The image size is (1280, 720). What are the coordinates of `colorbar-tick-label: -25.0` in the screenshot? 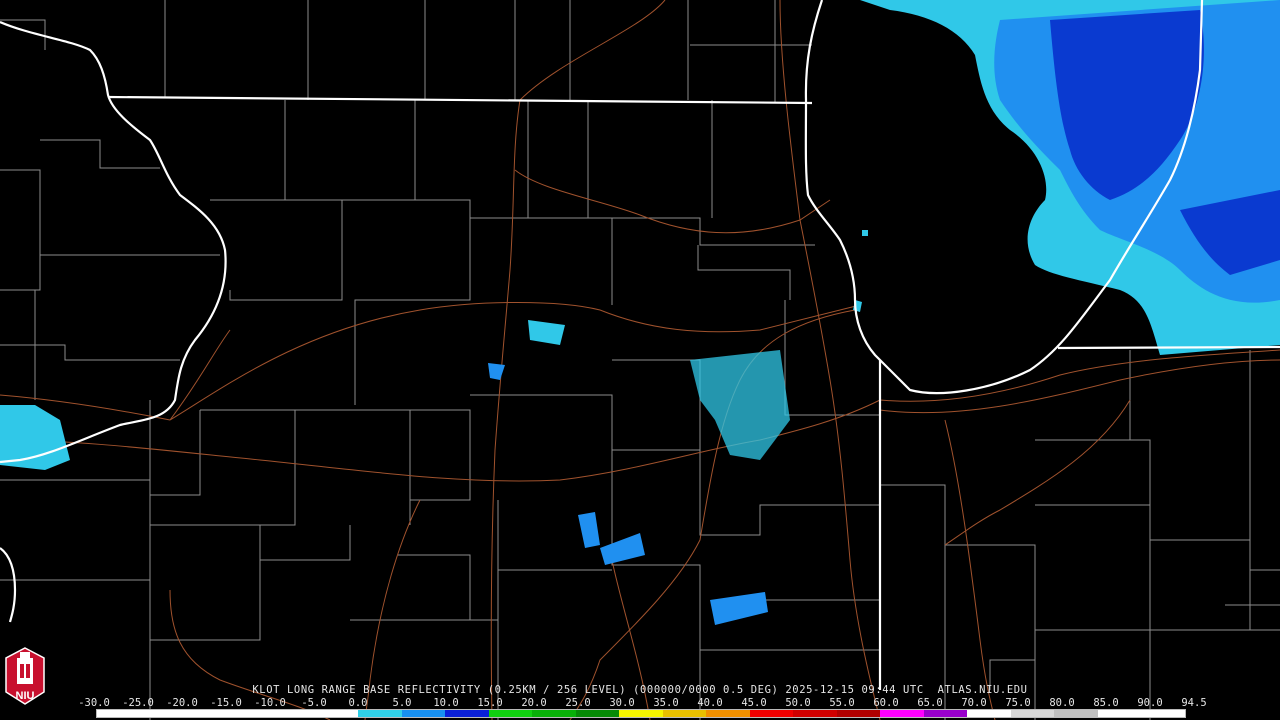 It's located at (138, 703).